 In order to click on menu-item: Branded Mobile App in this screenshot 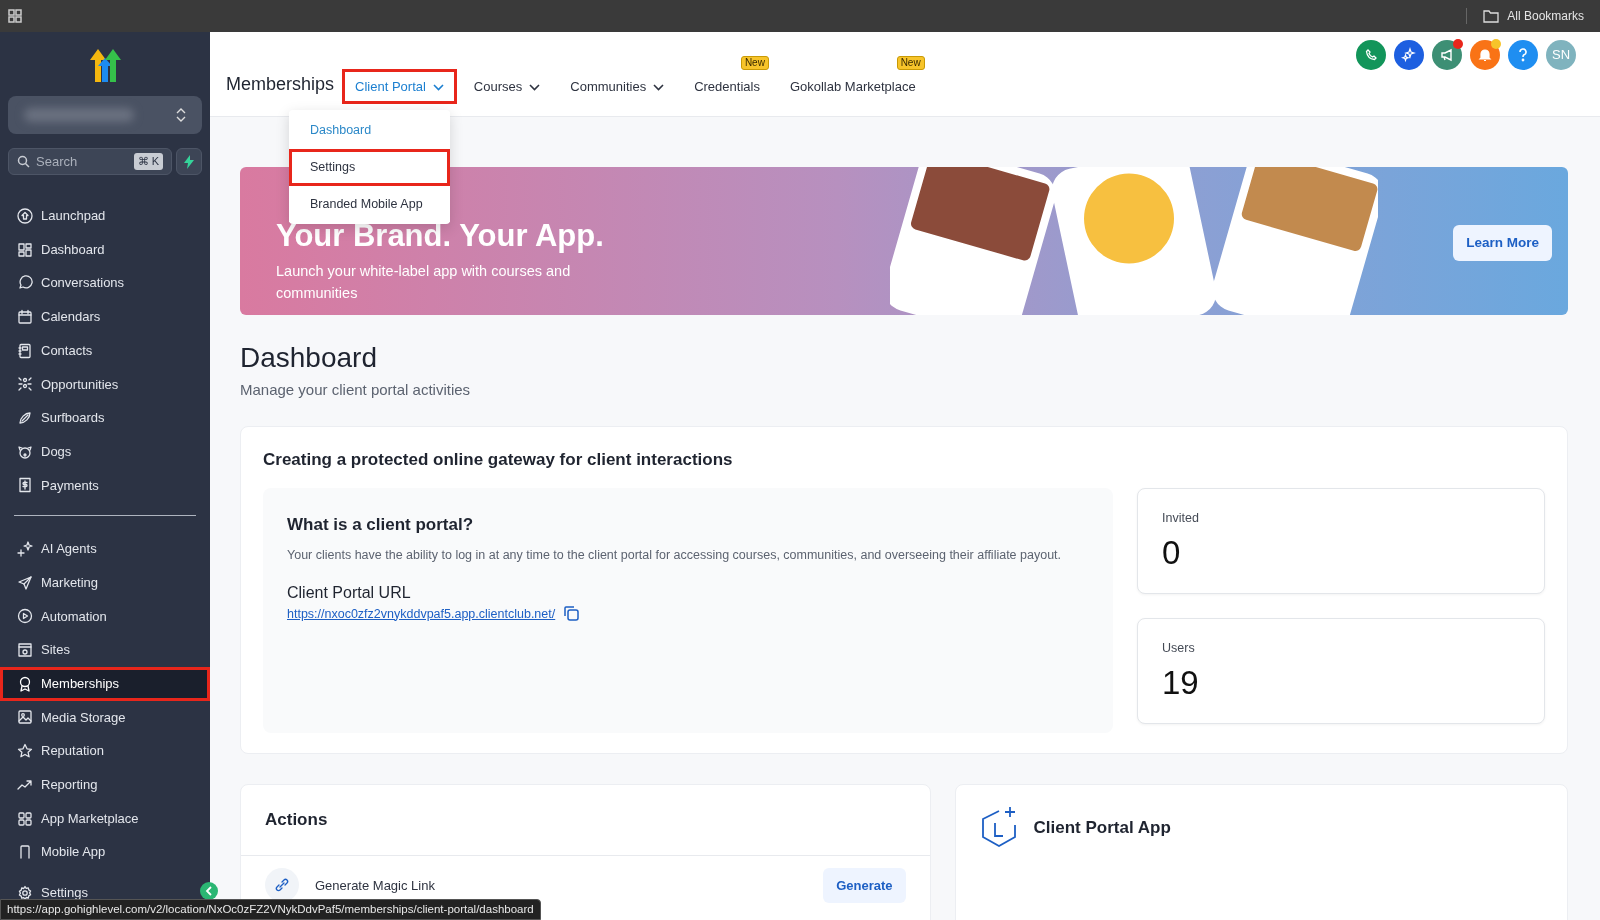, I will do `click(369, 204)`.